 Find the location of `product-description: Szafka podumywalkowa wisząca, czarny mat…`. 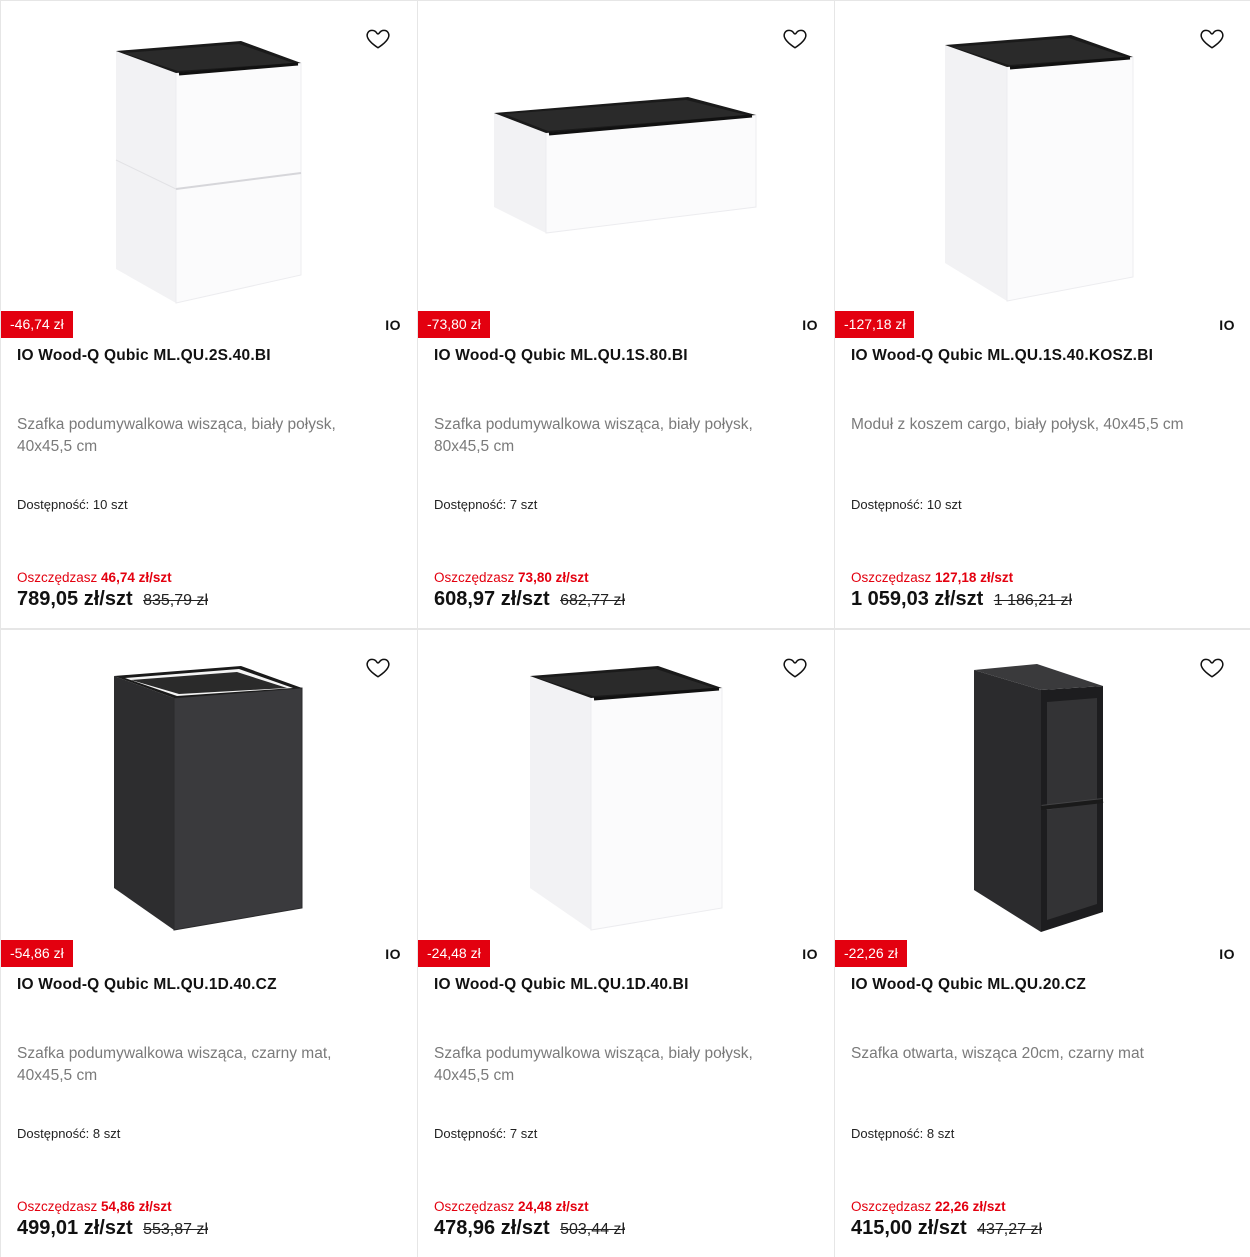

product-description: Szafka podumywalkowa wisząca, czarny mat… is located at coordinates (174, 1064).